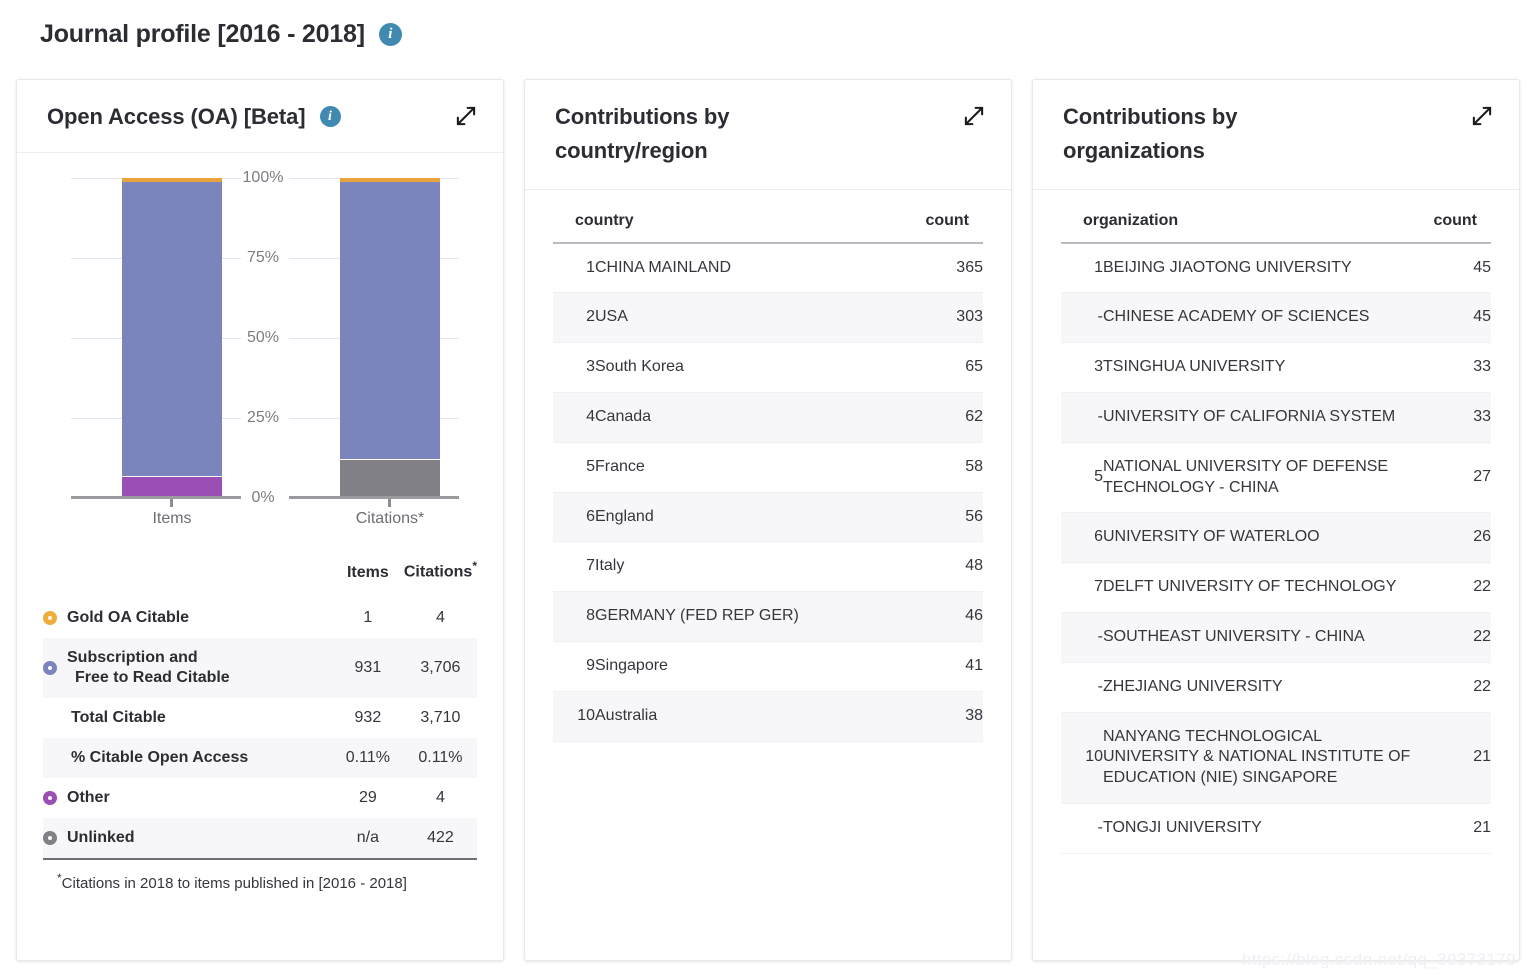  Describe the element at coordinates (440, 667) in the screenshot. I see `oa-citations-value: 3,706` at that location.